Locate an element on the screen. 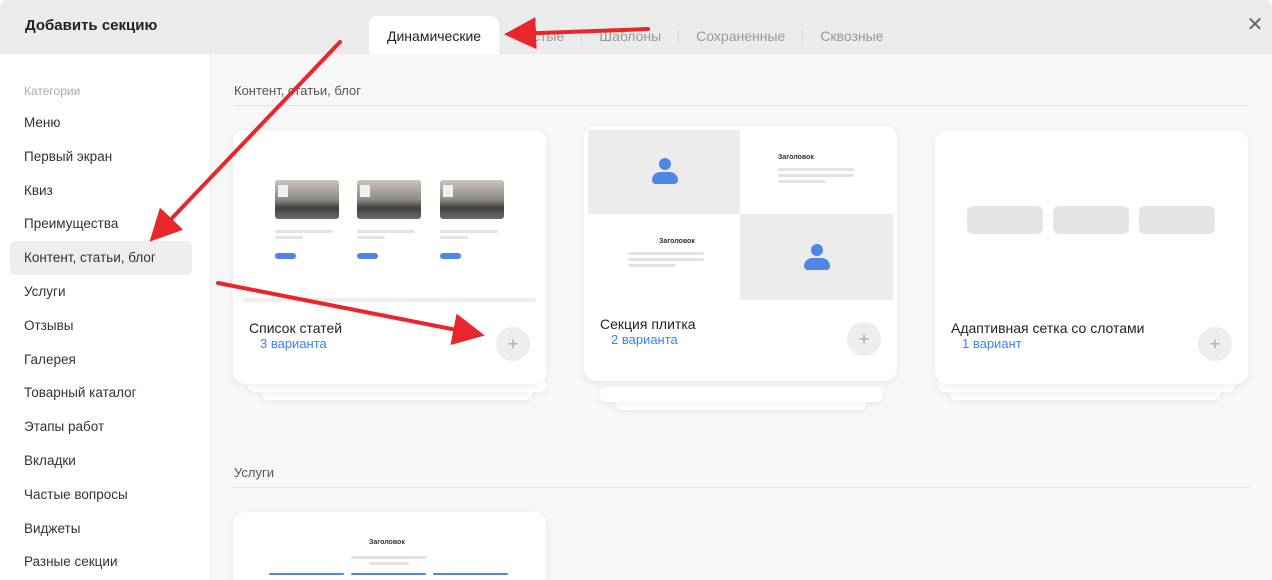 The width and height of the screenshot is (1272, 580). card-variants: 3 варианта is located at coordinates (293, 343).